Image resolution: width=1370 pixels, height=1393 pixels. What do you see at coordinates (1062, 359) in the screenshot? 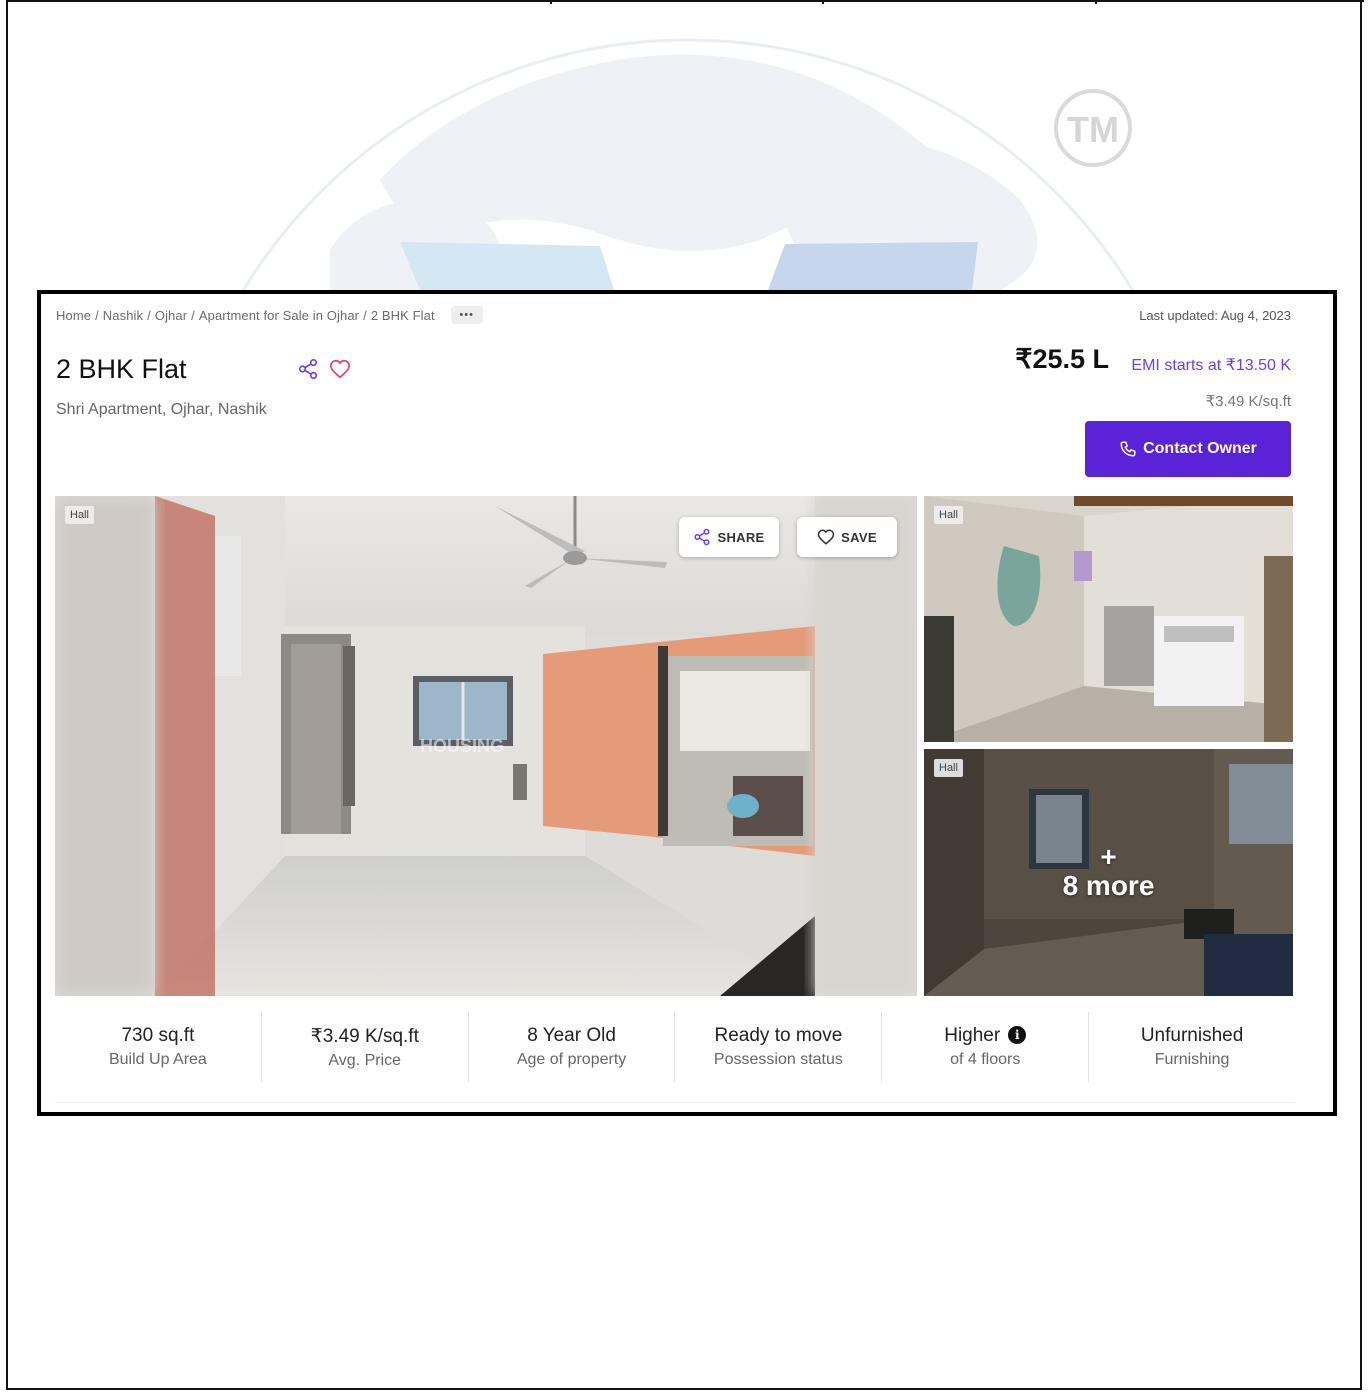
I see `listing-price: ₹25.5 L` at bounding box center [1062, 359].